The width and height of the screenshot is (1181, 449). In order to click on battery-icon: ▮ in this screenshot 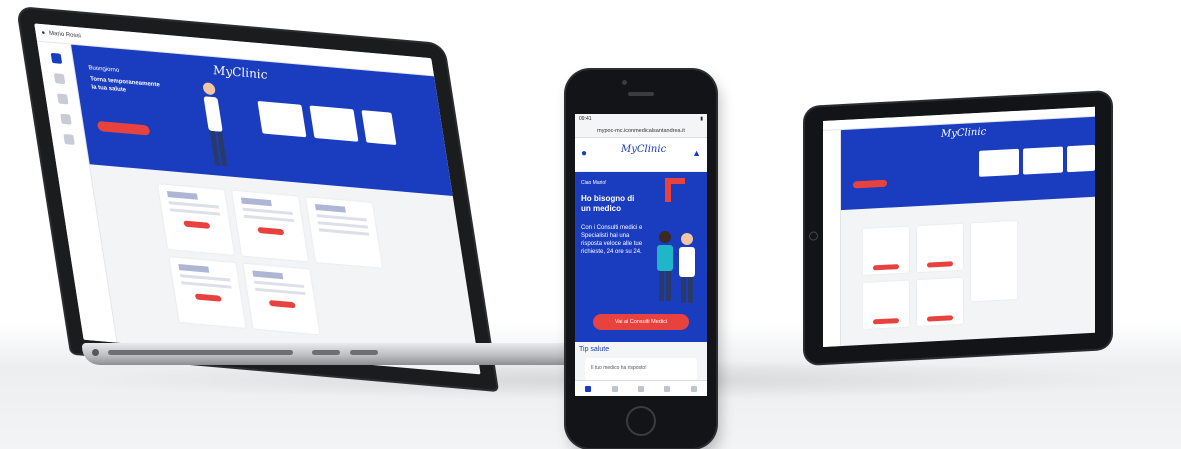, I will do `click(701, 119)`.